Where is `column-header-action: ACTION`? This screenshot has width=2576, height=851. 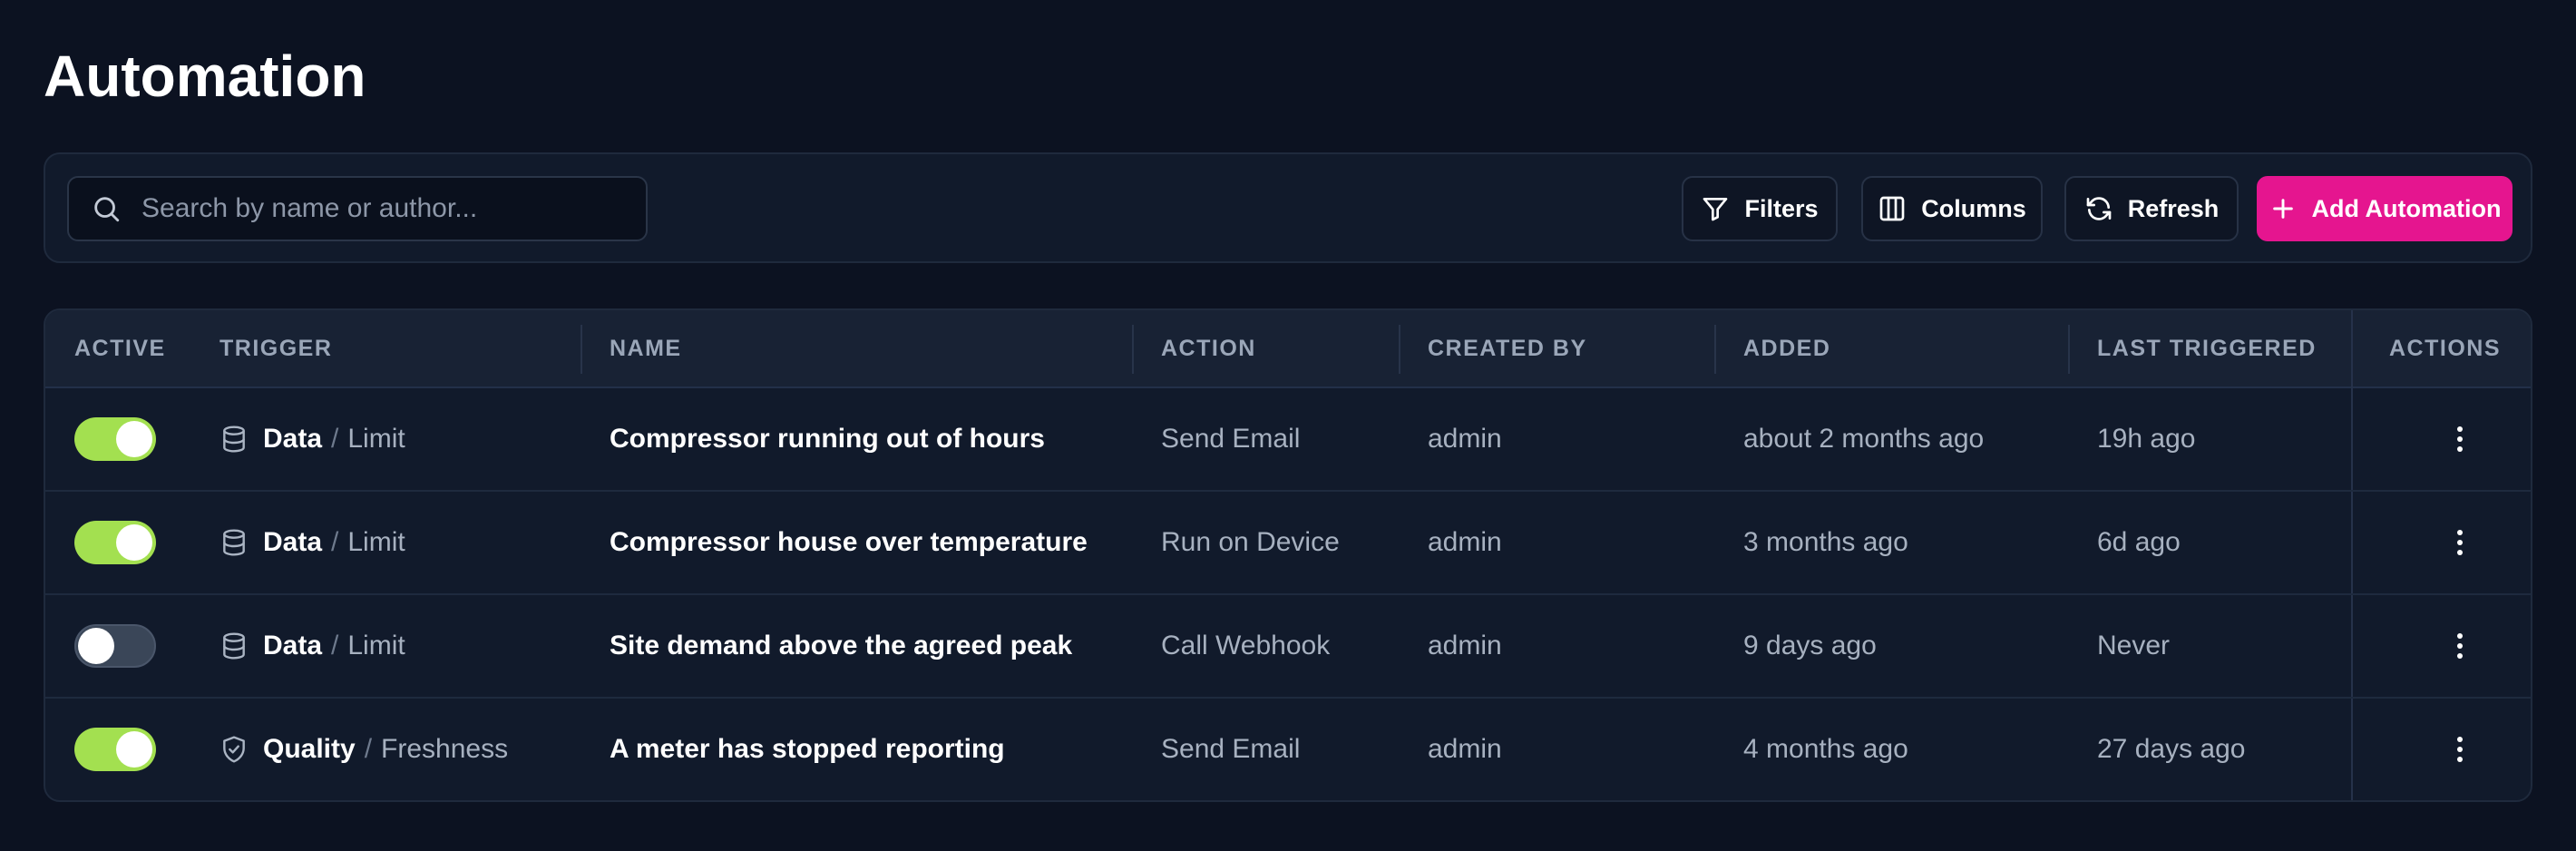 column-header-action: ACTION is located at coordinates (1208, 348).